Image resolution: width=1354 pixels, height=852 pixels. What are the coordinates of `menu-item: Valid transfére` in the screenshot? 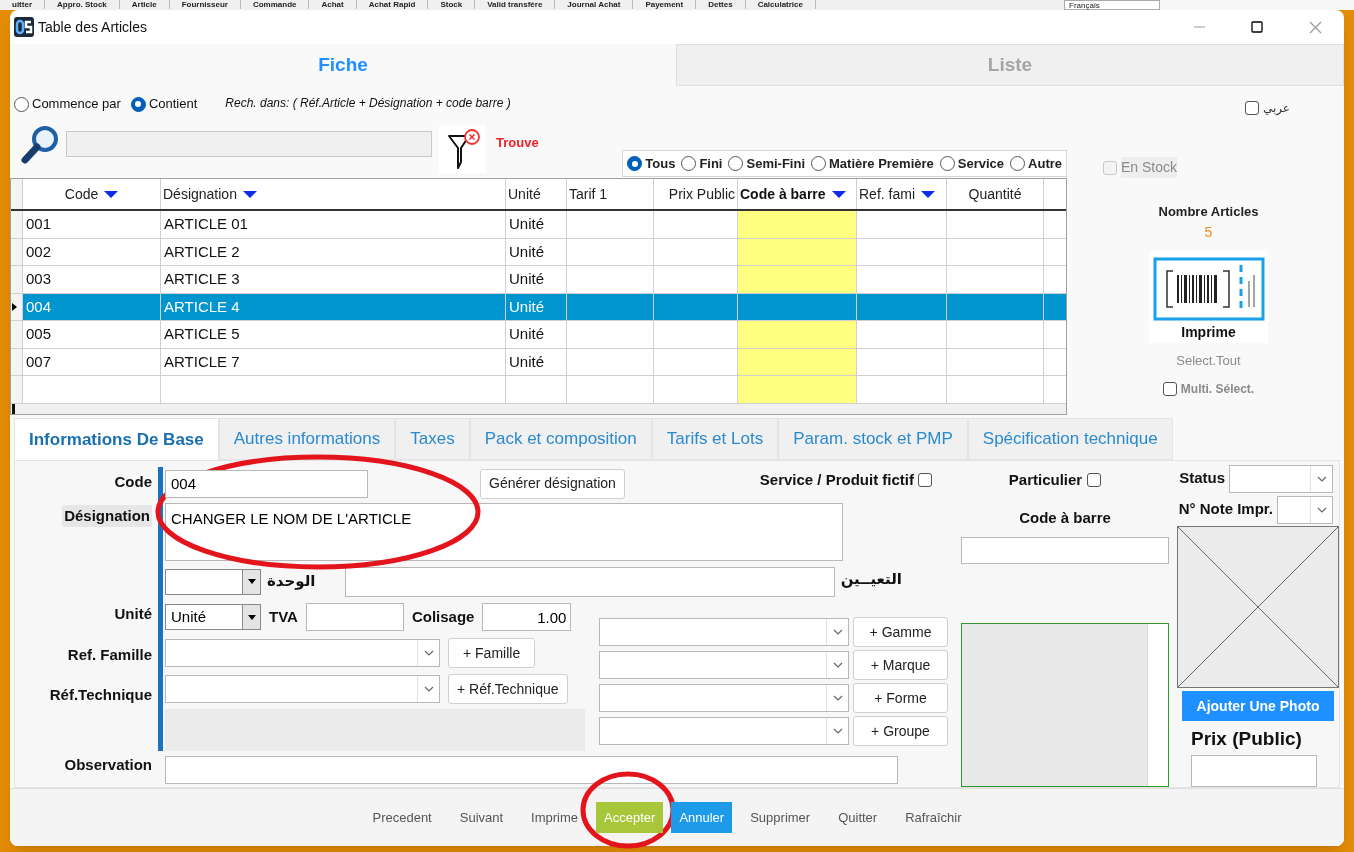 It's located at (515, 4).